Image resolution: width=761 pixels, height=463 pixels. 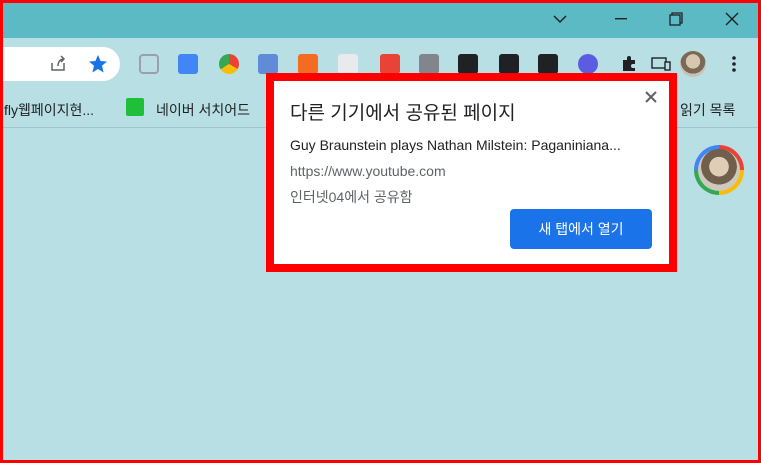 I want to click on open-in-new-tab-button: 새 탭에서 열기, so click(x=581, y=229).